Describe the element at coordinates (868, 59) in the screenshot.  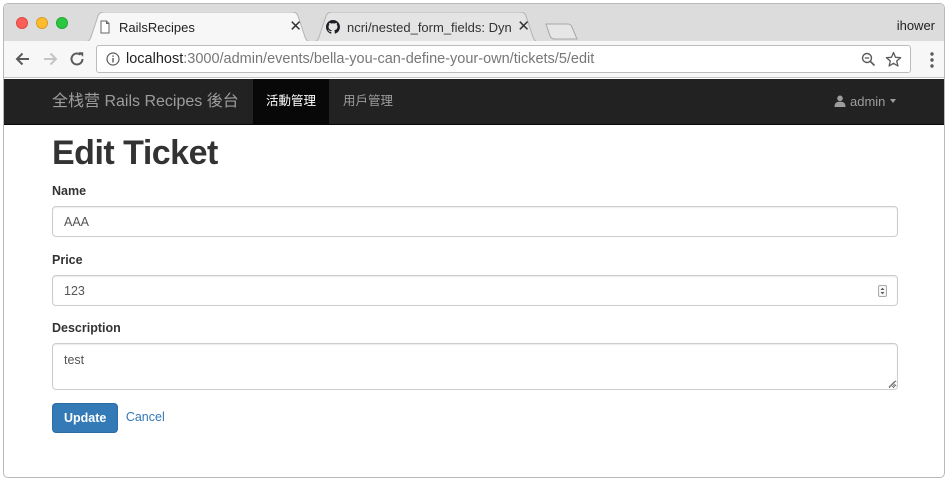
I see `zoom-icon` at that location.